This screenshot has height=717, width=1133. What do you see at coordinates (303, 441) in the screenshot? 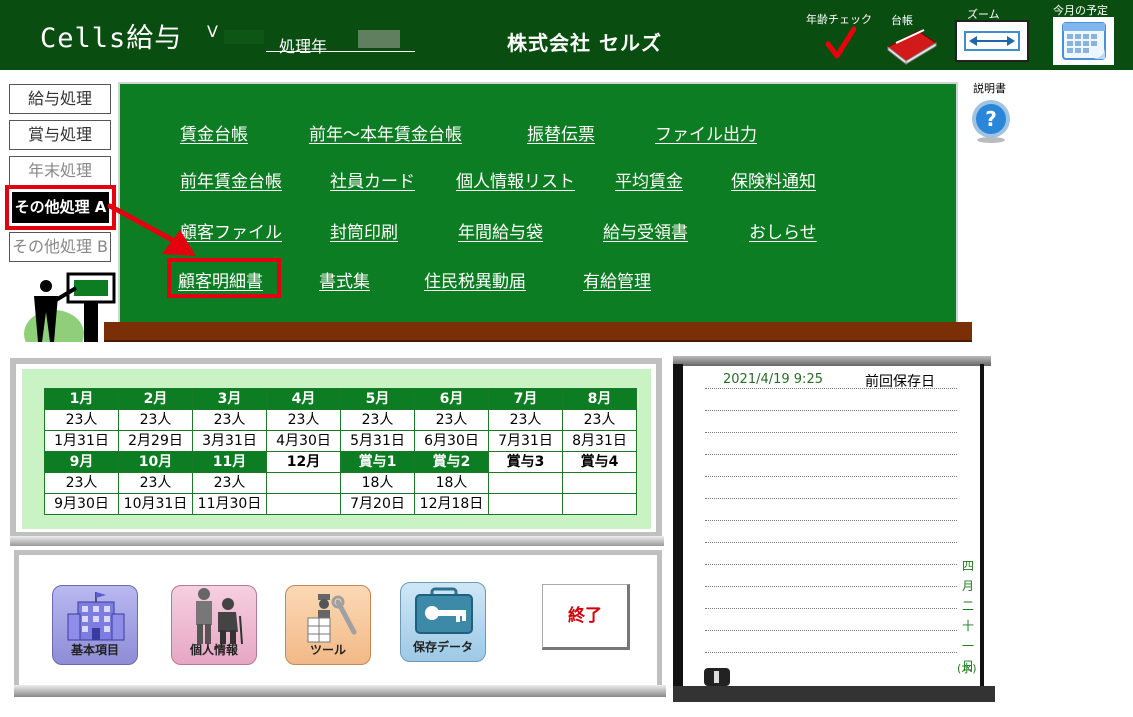
I see `month-date-cell: 4月30日` at bounding box center [303, 441].